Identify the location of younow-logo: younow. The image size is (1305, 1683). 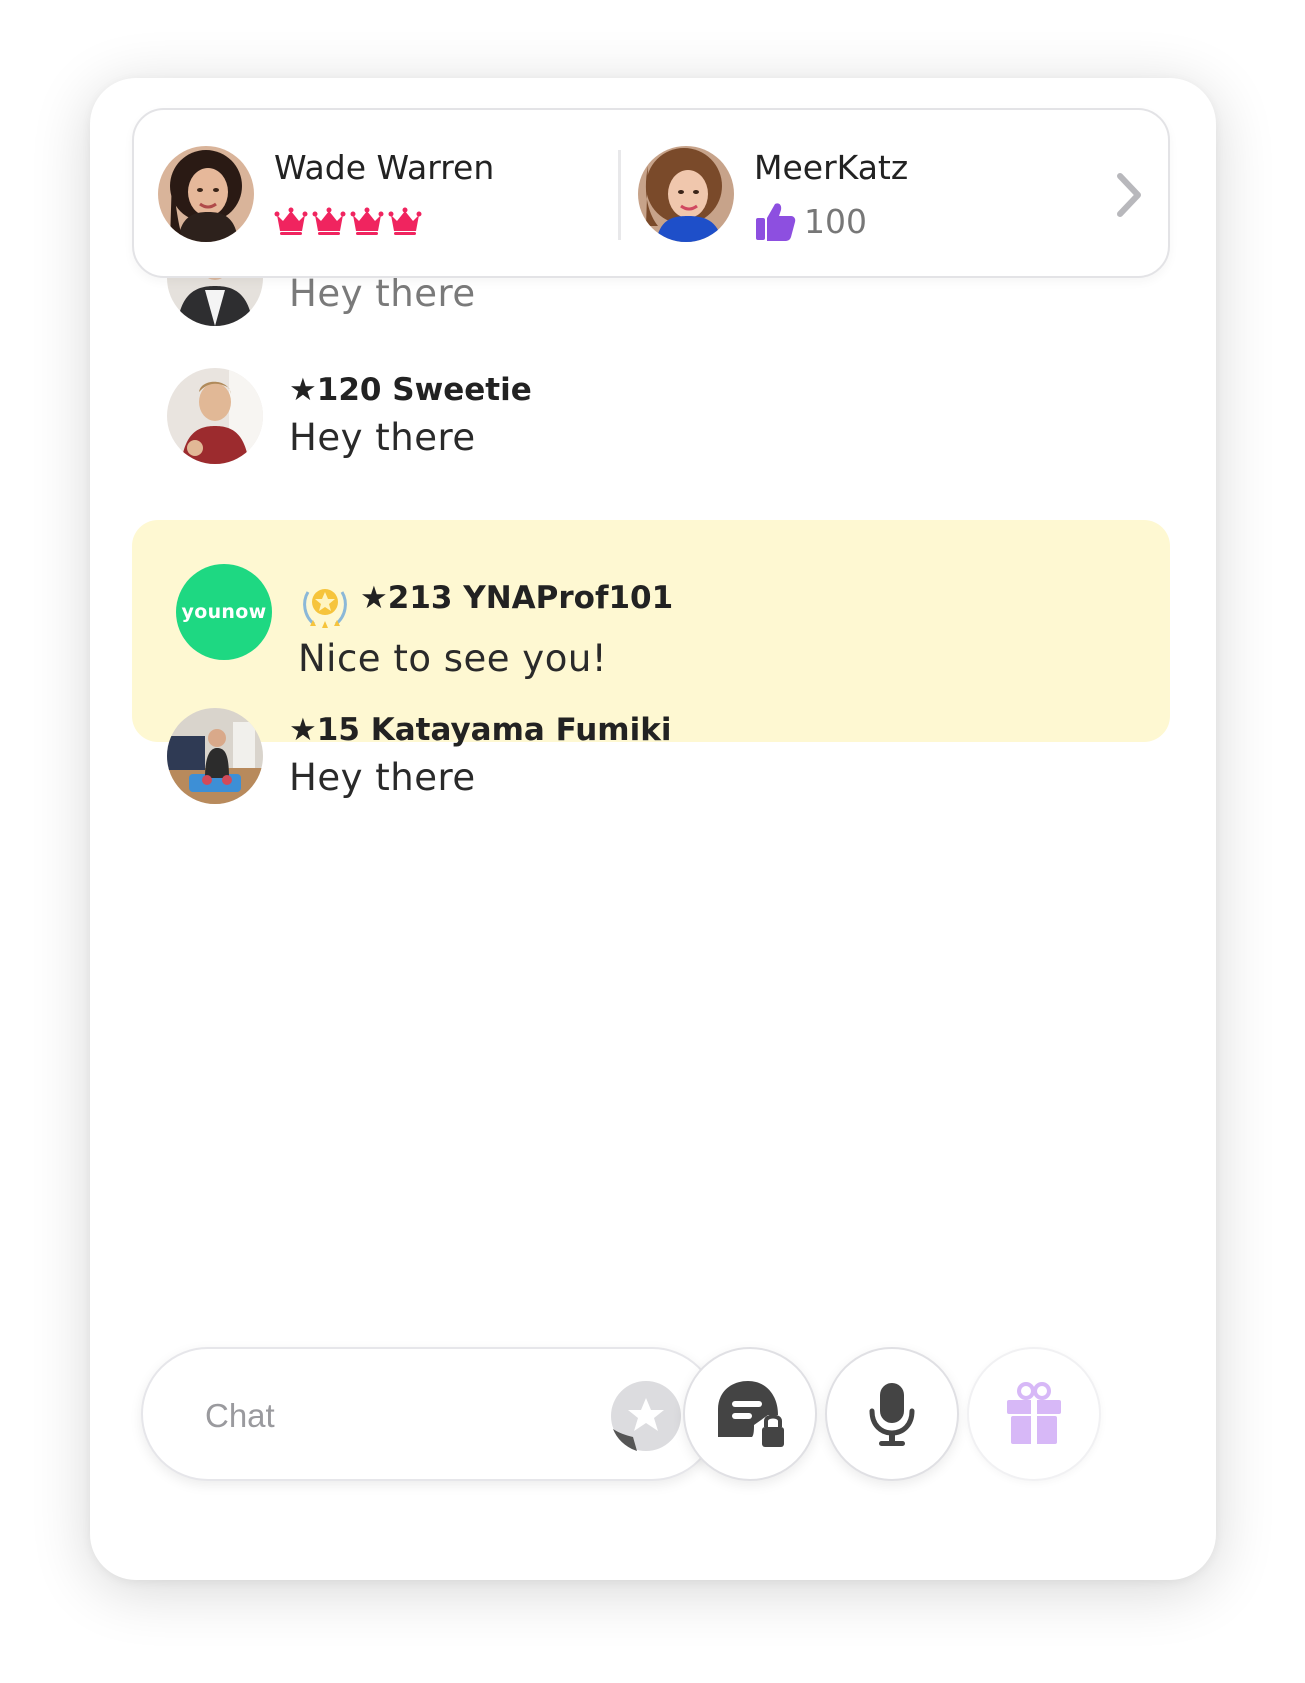
(224, 612).